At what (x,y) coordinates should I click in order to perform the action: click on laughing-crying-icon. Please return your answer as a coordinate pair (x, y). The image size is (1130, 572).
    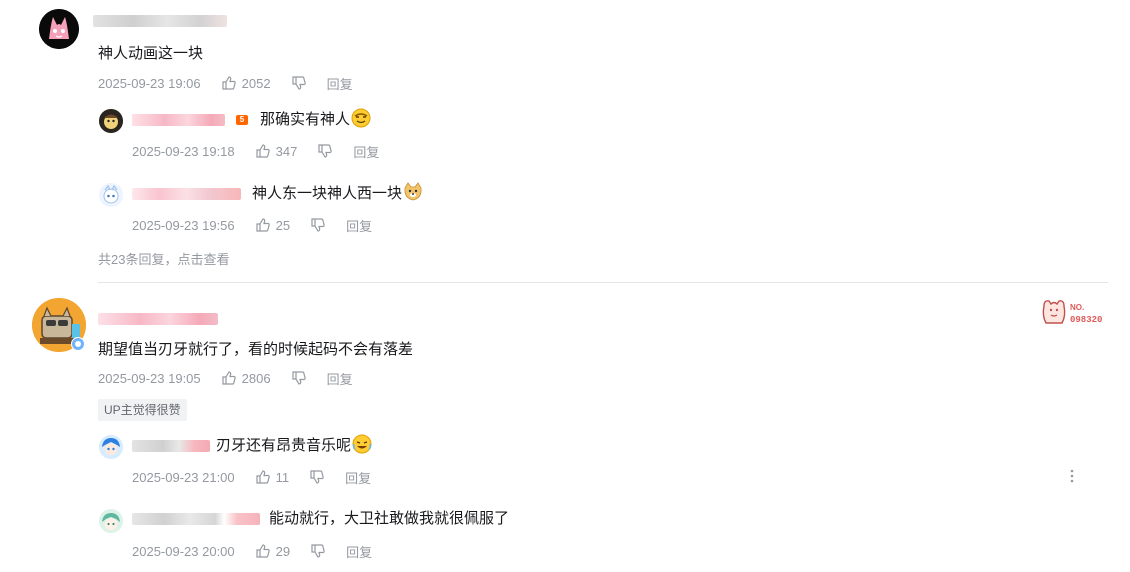
    Looking at the image, I should click on (362, 444).